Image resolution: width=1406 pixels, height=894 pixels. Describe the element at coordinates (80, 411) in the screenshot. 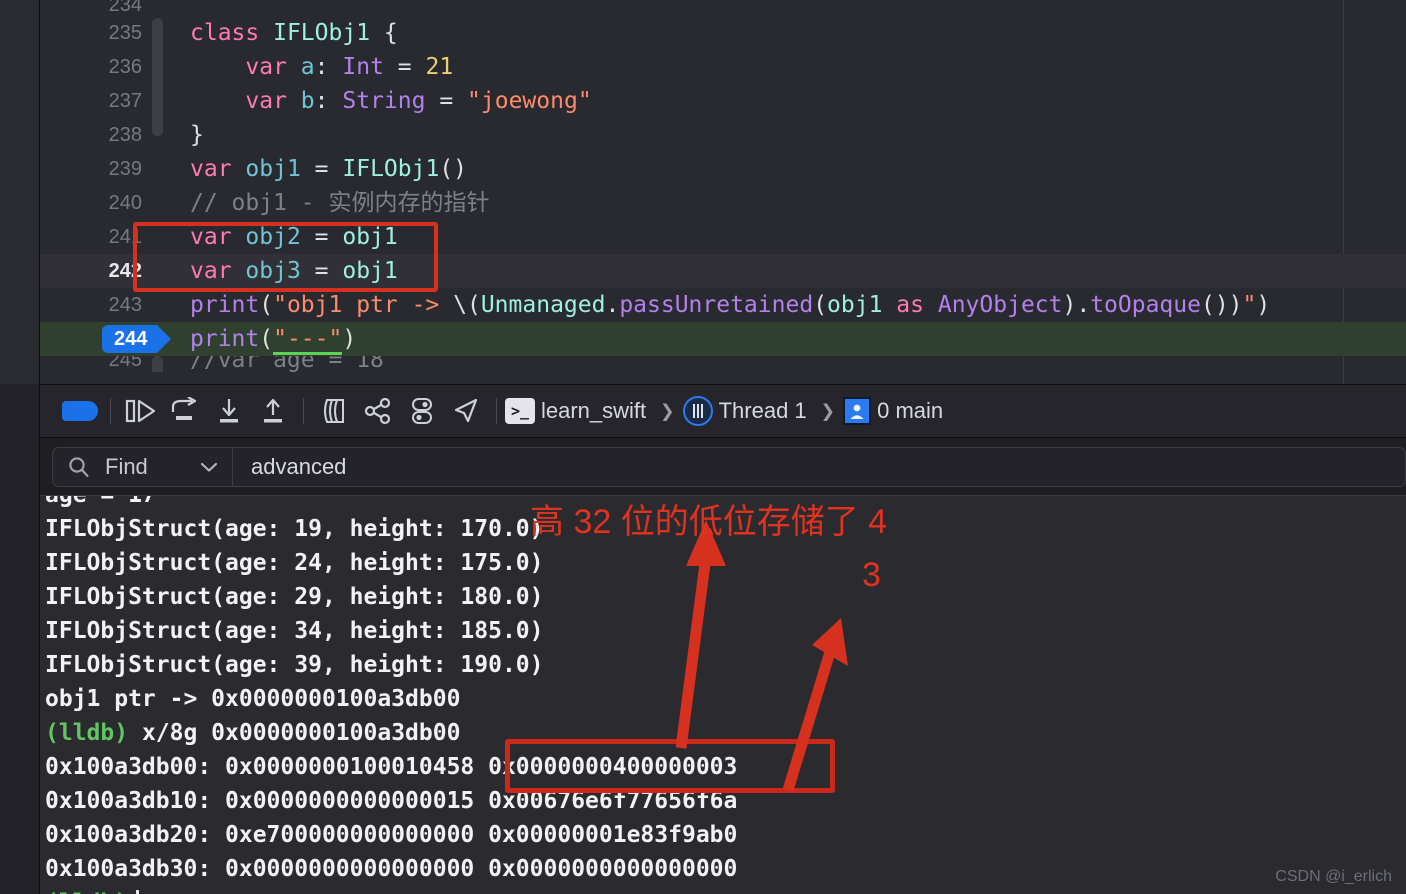

I see `breakpoint-toggle-icon` at that location.